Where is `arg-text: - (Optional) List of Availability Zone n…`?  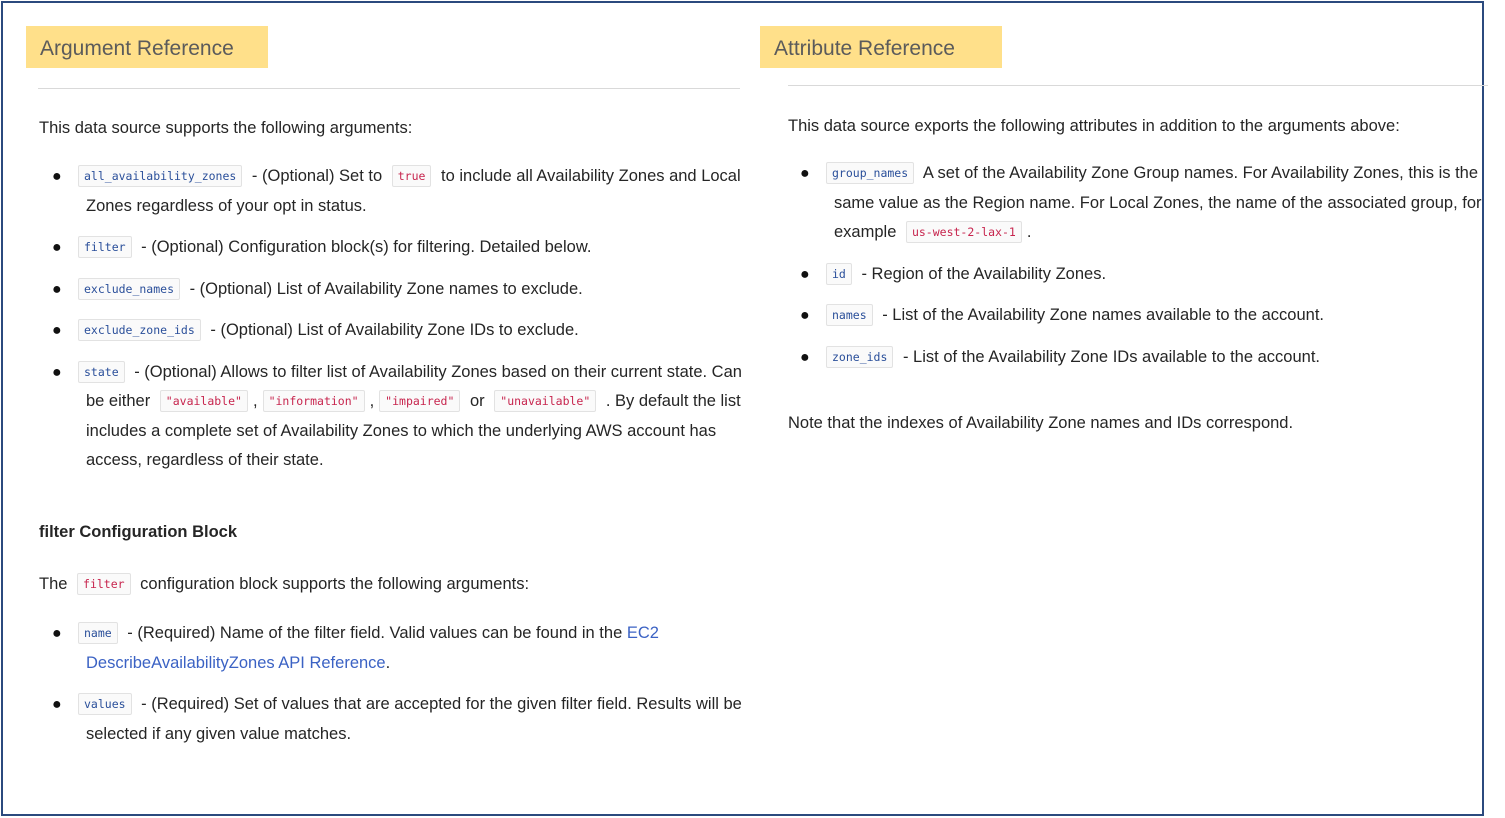
arg-text: - (Optional) List of Availability Zone n… is located at coordinates (384, 288).